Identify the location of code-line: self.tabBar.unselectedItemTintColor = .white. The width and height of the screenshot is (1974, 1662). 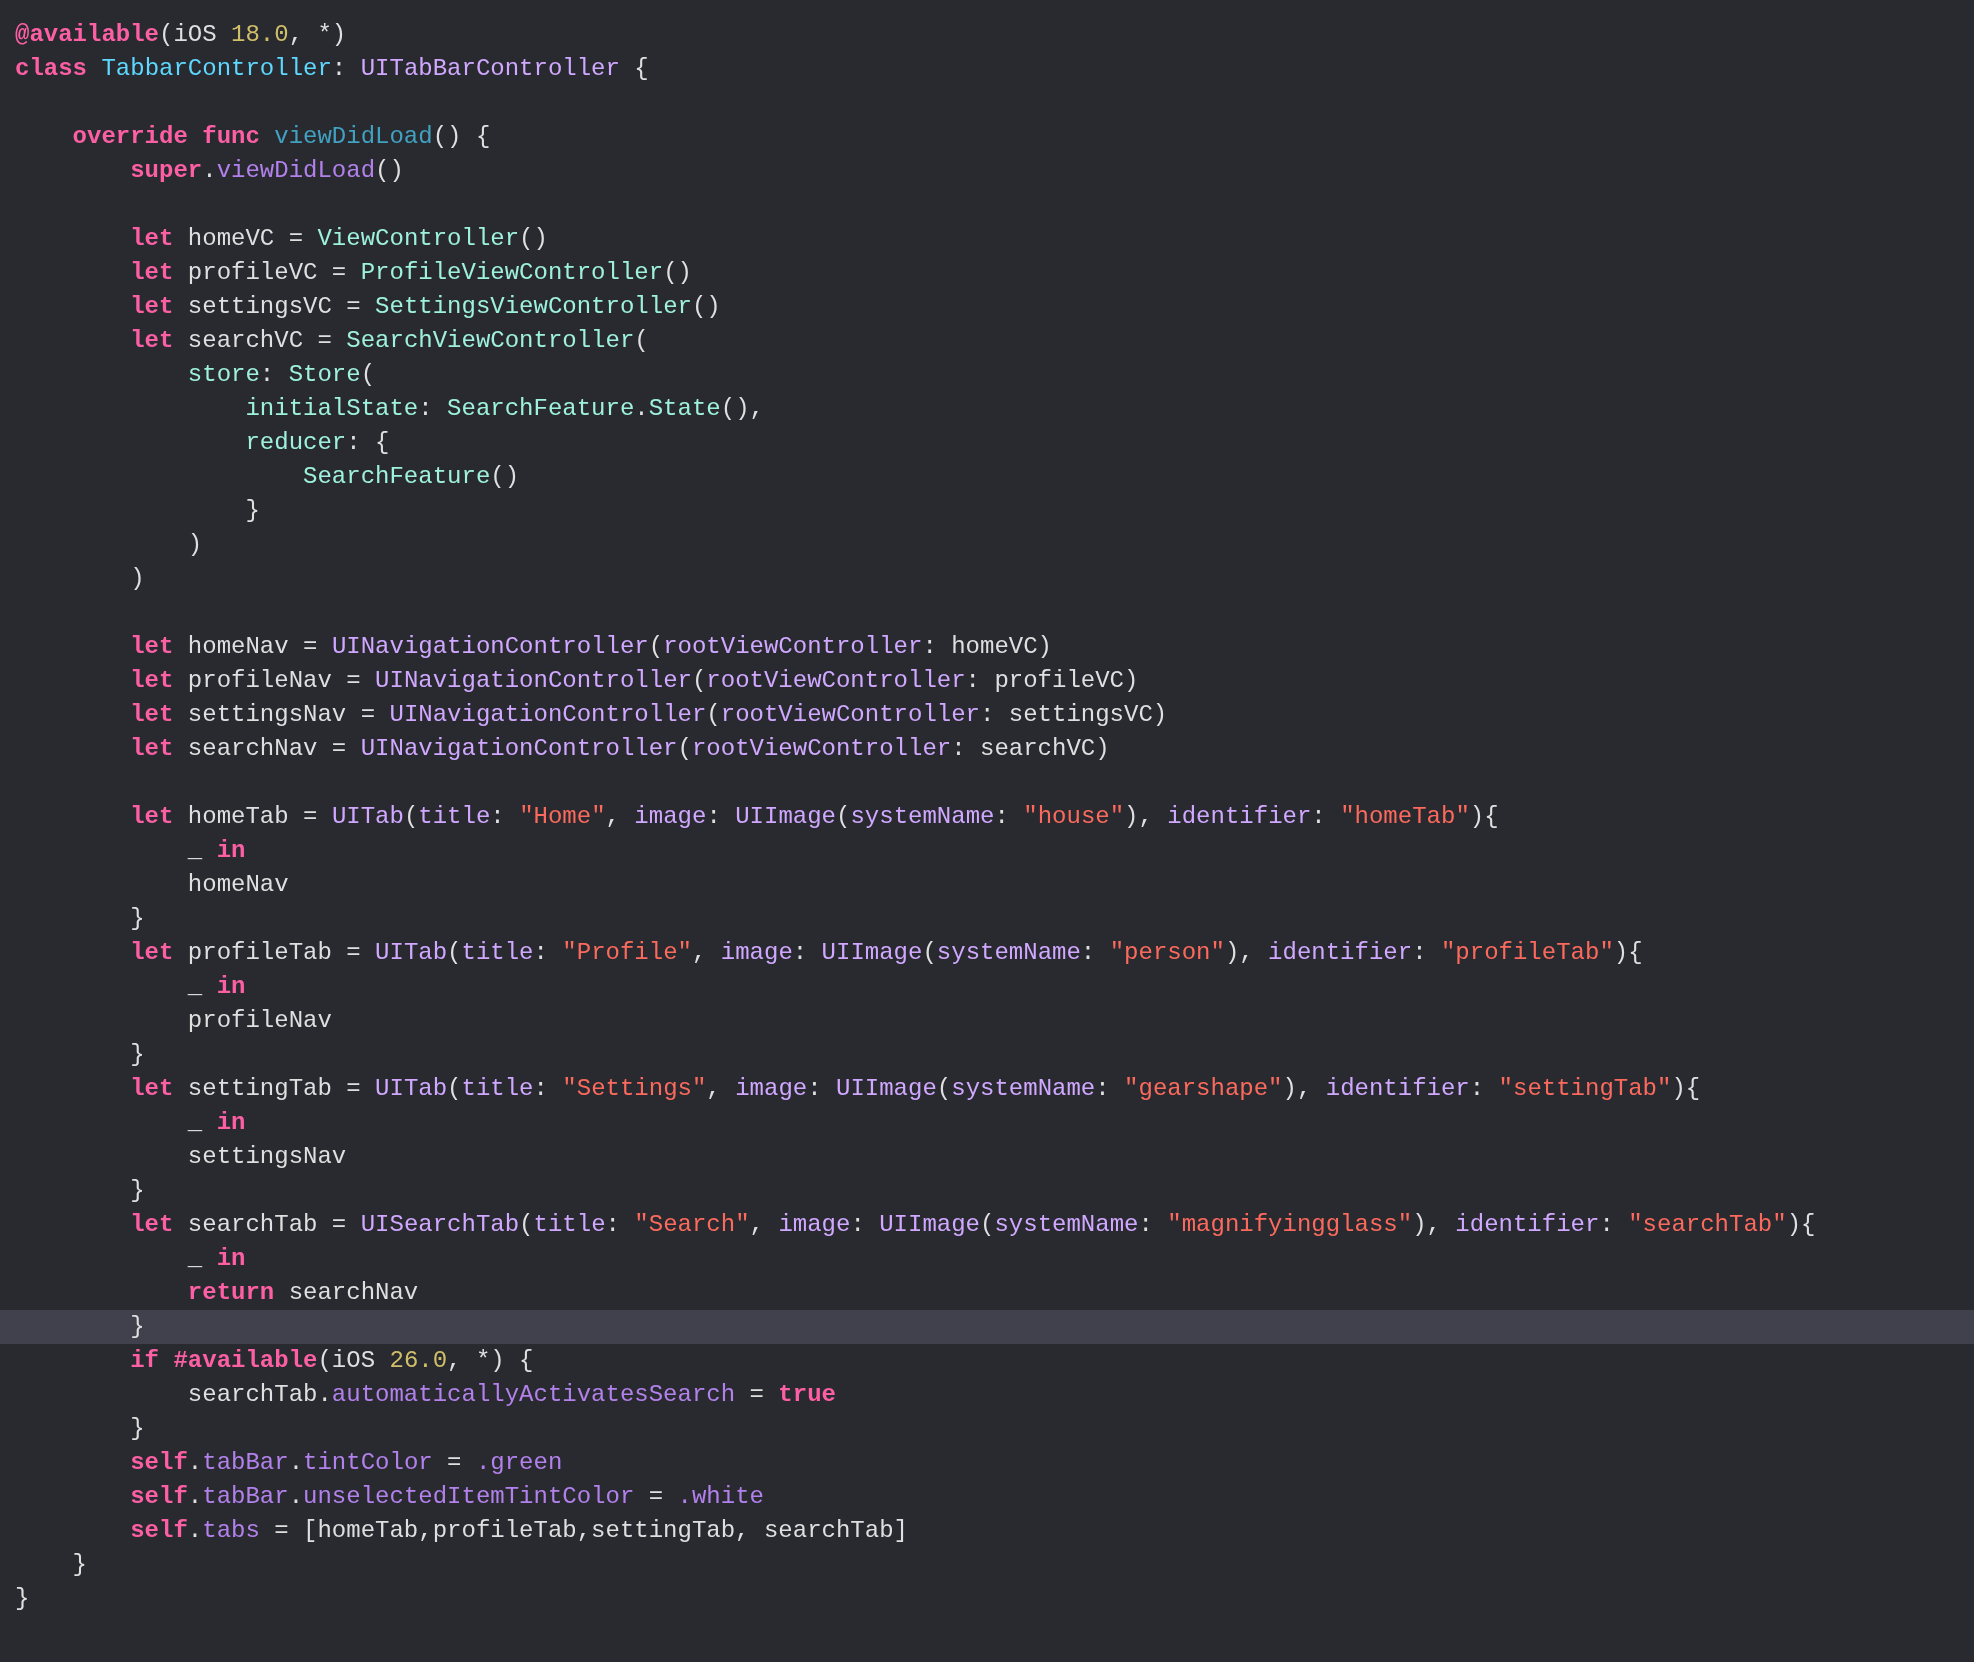
(447, 1497).